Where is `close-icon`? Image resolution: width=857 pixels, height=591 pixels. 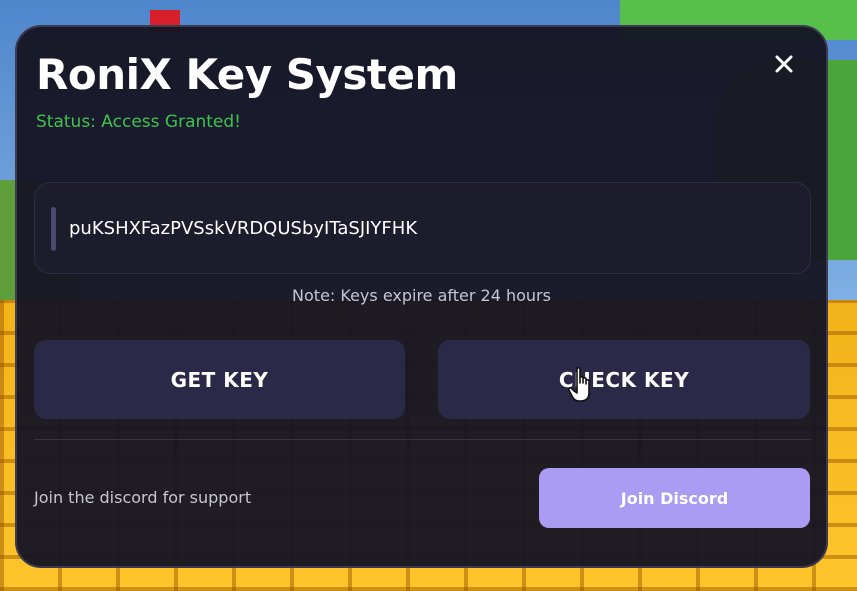
close-icon is located at coordinates (784, 64).